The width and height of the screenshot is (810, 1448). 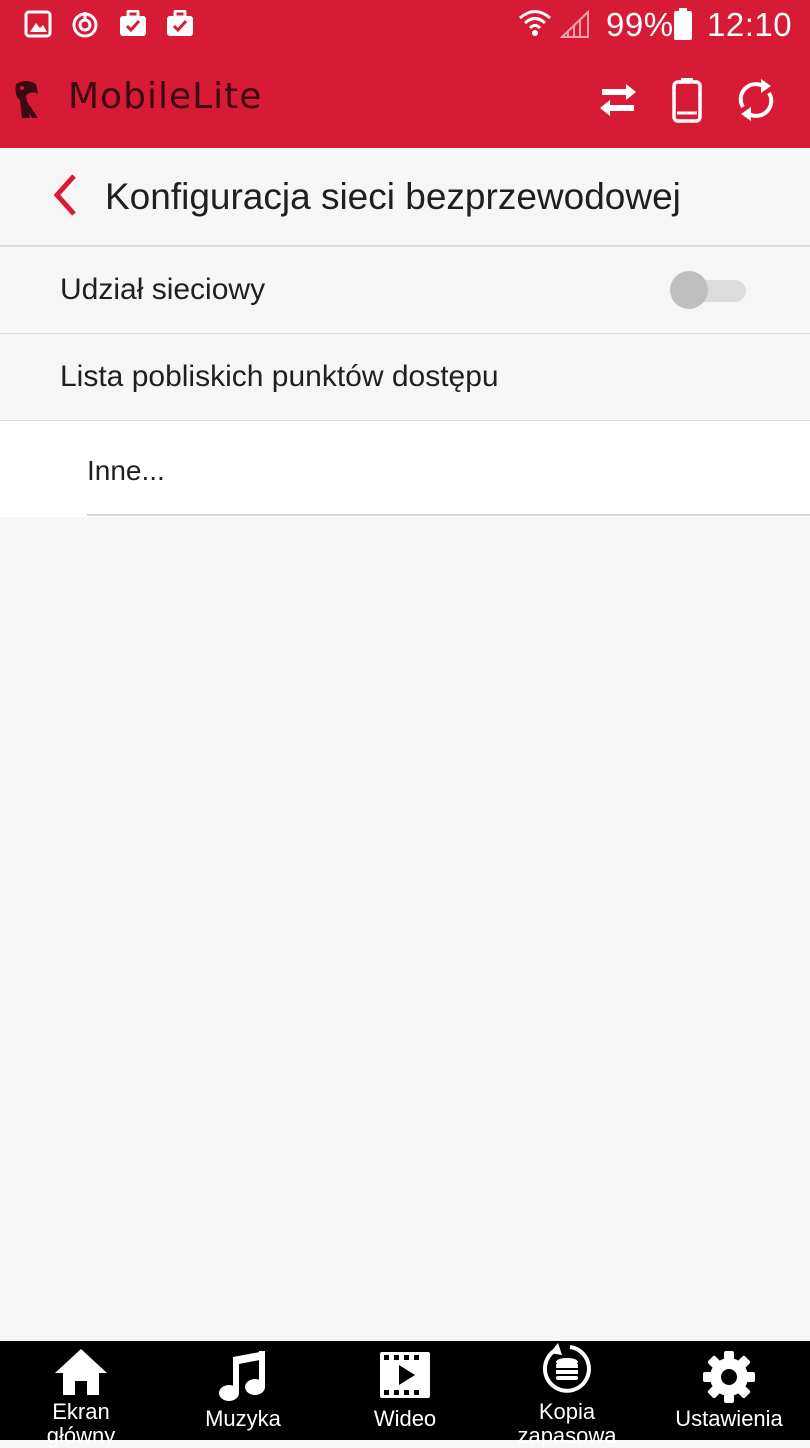 I want to click on gear-icon, so click(x=729, y=1379).